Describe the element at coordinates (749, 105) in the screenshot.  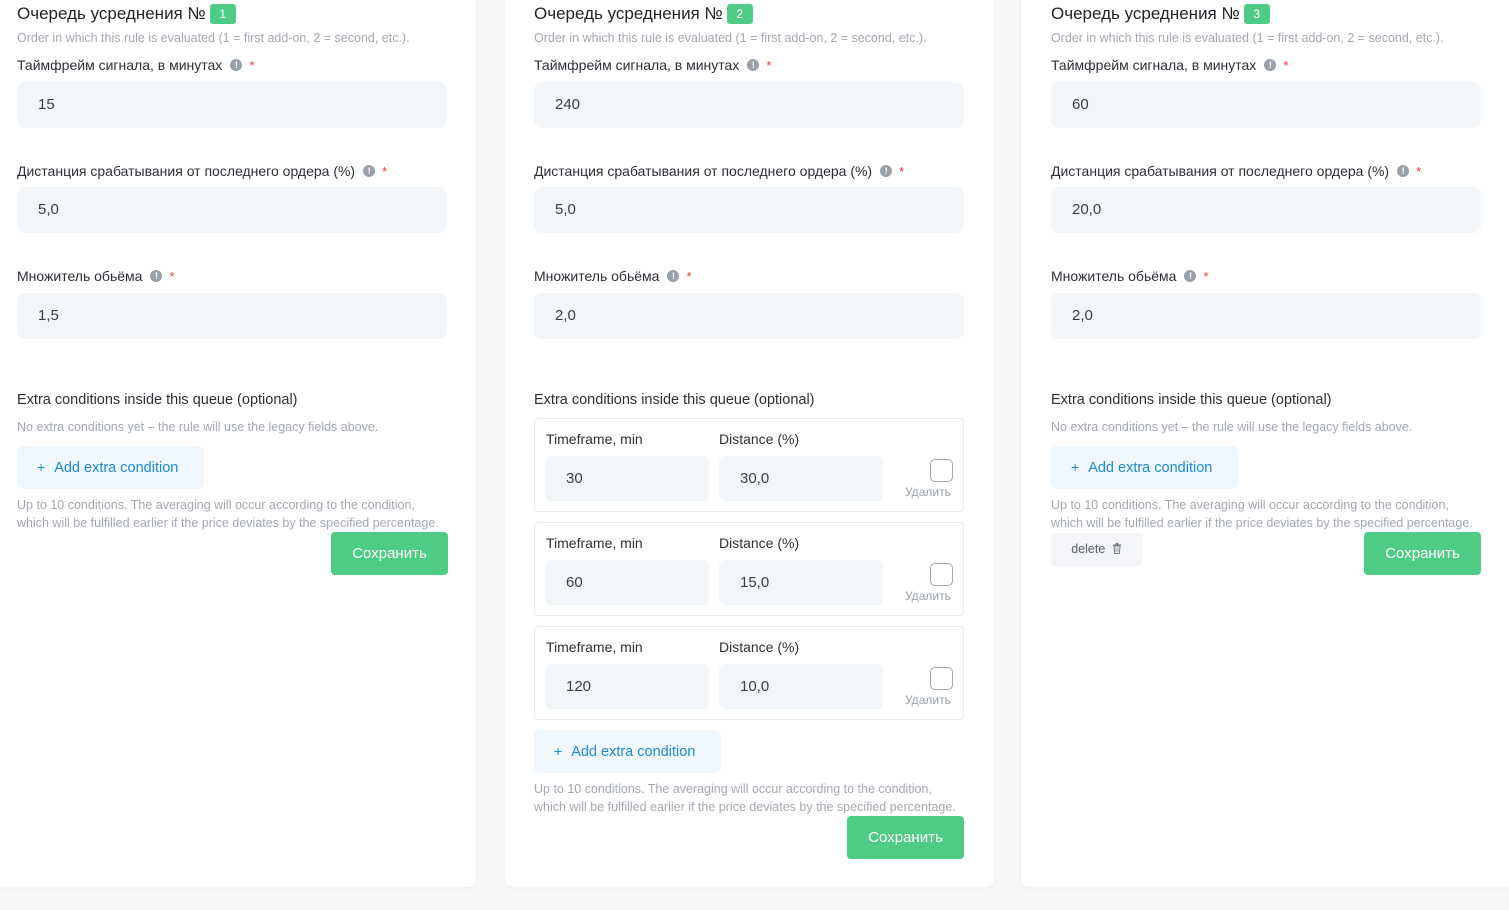
I see `timeframe-input: 240` at that location.